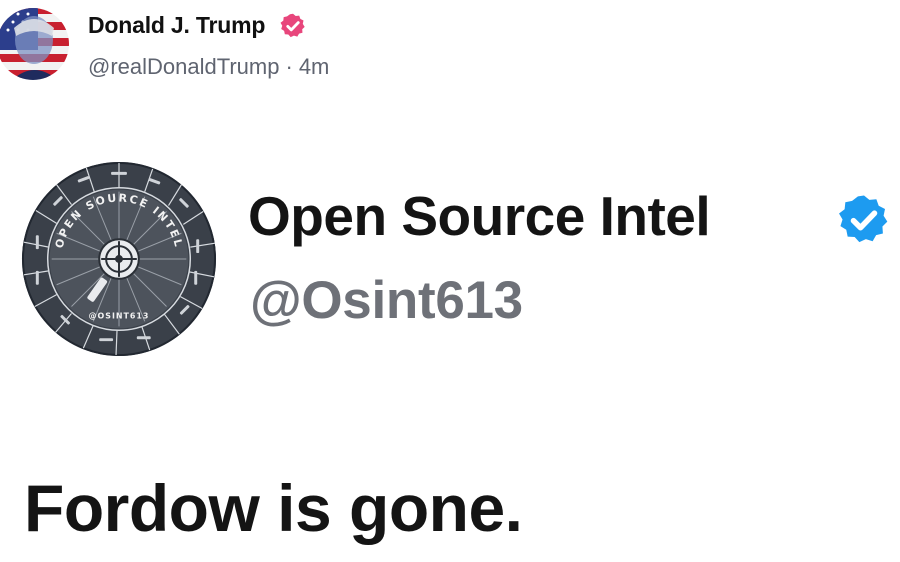 The height and width of the screenshot is (562, 900). Describe the element at coordinates (183, 66) in the screenshot. I see `author-handle: @realDonaldTrump` at that location.